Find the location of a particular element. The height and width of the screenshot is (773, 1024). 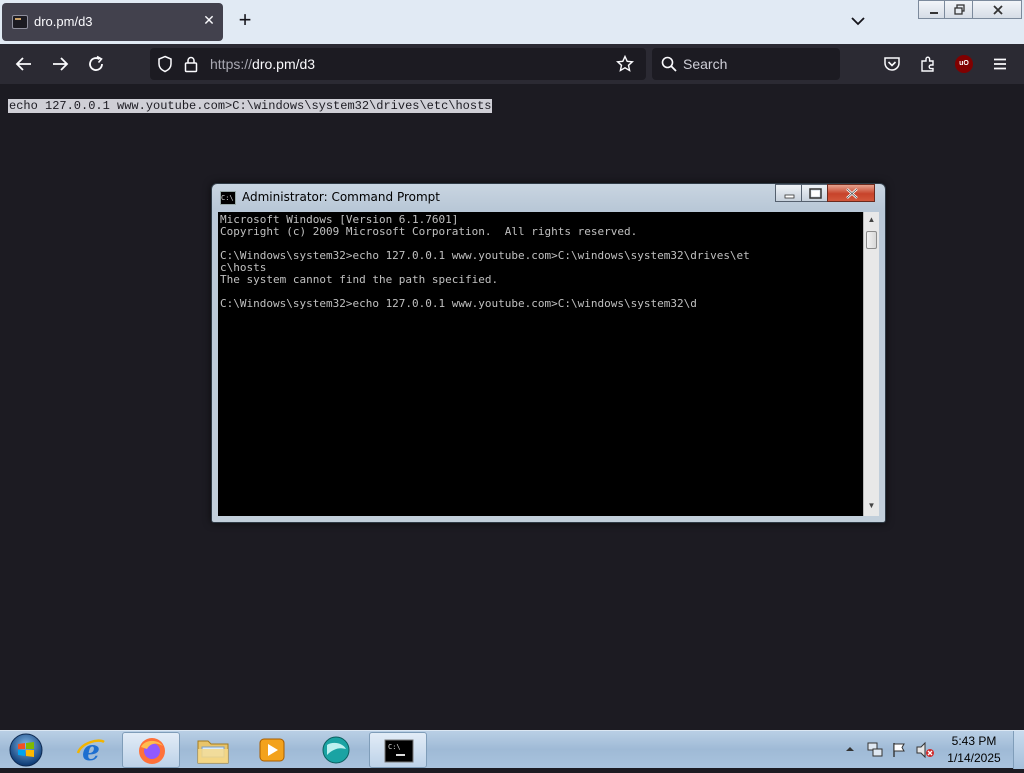

window-restore-button is located at coordinates (959, 9).